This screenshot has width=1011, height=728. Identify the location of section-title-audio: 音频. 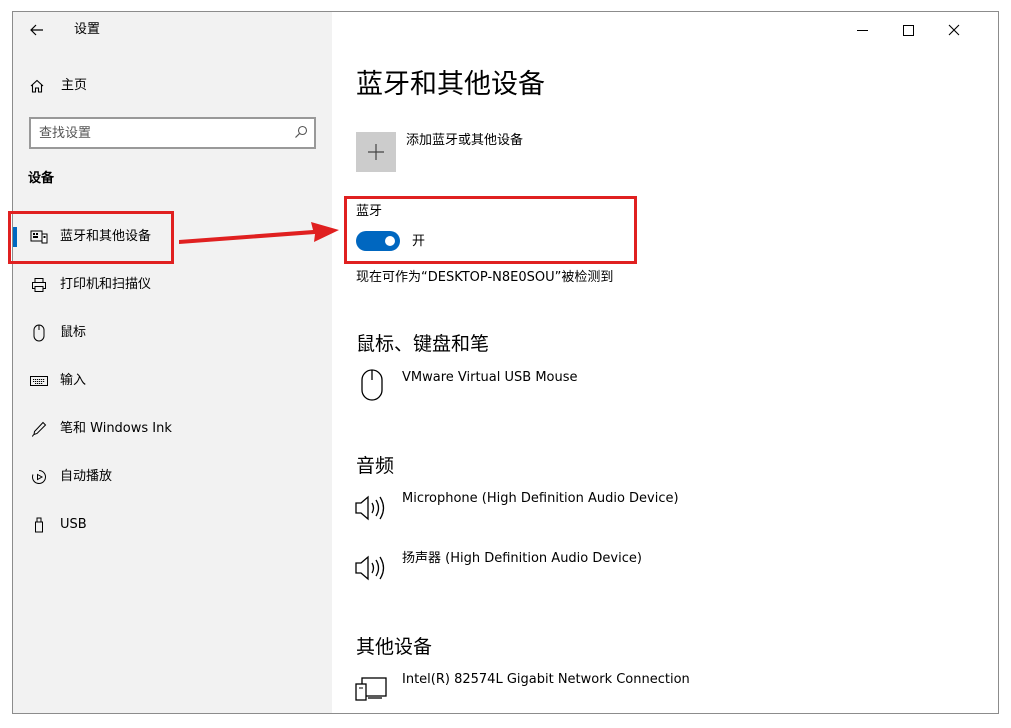
(375, 466).